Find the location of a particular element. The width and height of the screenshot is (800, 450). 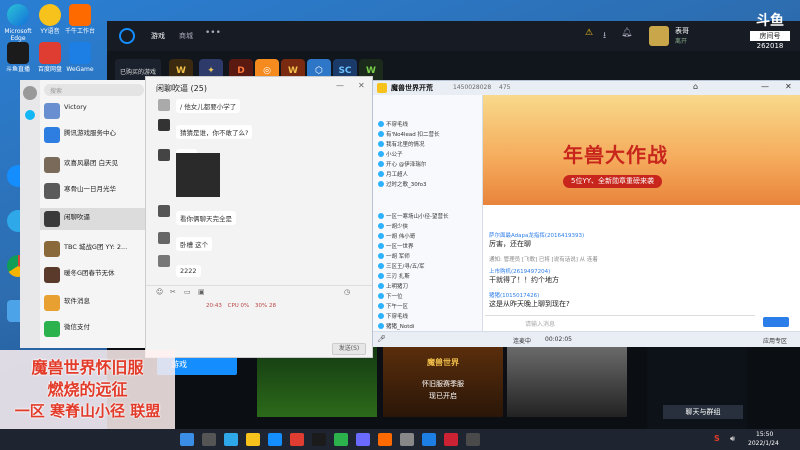

list-item: 暖冬G团春节无休 is located at coordinates (94, 275).